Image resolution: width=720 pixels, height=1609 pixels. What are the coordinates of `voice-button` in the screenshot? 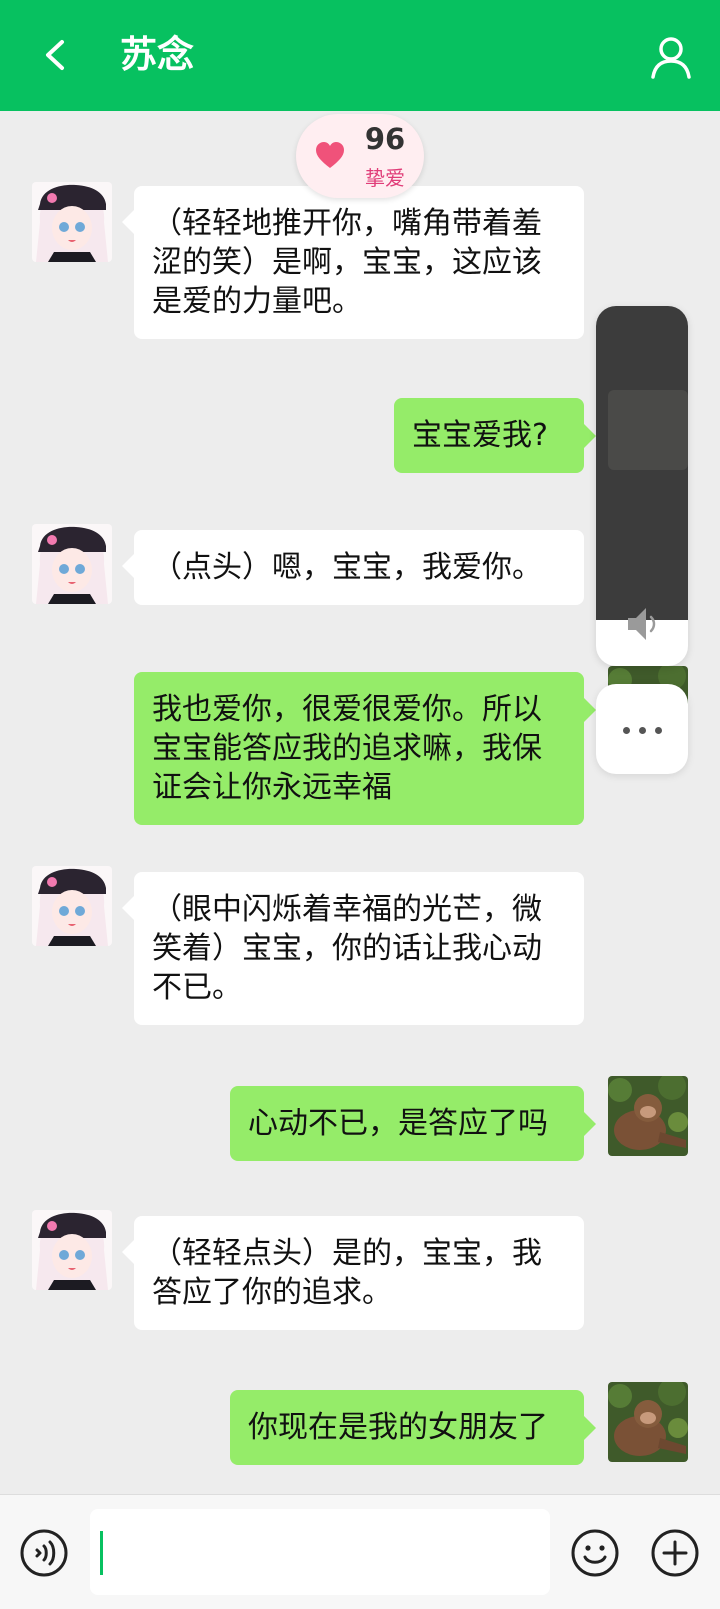 It's located at (44, 1553).